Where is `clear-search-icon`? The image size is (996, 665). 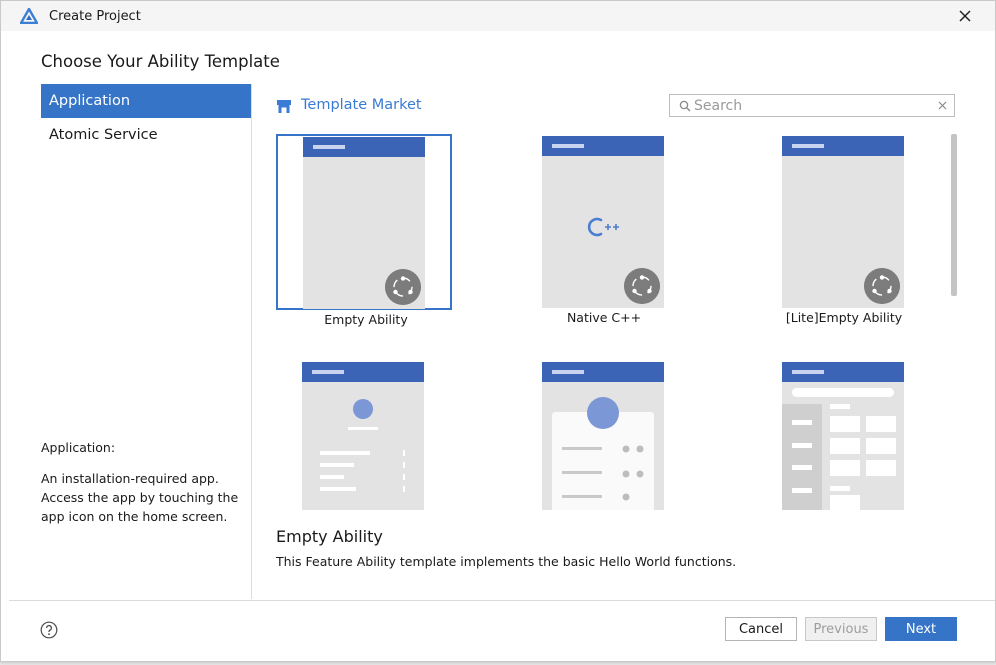
clear-search-icon is located at coordinates (942, 105).